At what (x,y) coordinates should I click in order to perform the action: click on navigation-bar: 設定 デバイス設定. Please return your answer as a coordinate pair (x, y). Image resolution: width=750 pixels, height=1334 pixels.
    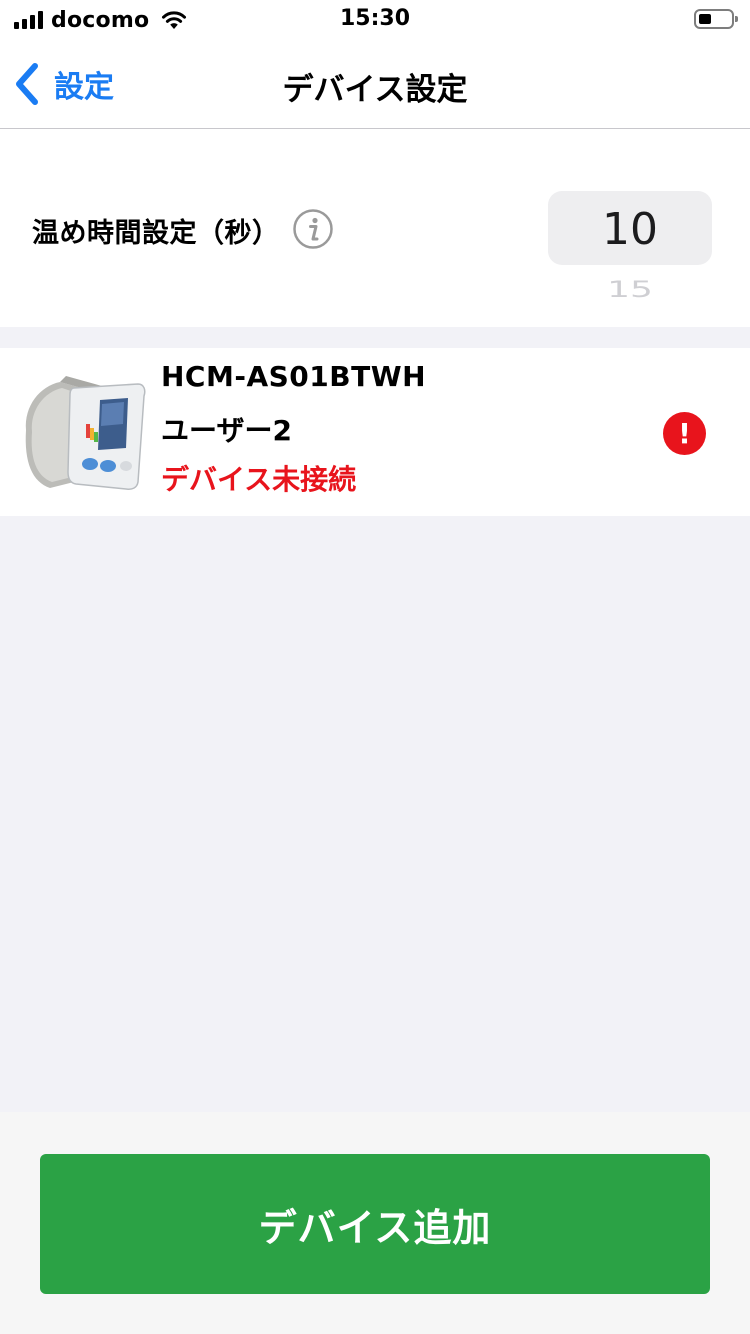
    Looking at the image, I should click on (375, 84).